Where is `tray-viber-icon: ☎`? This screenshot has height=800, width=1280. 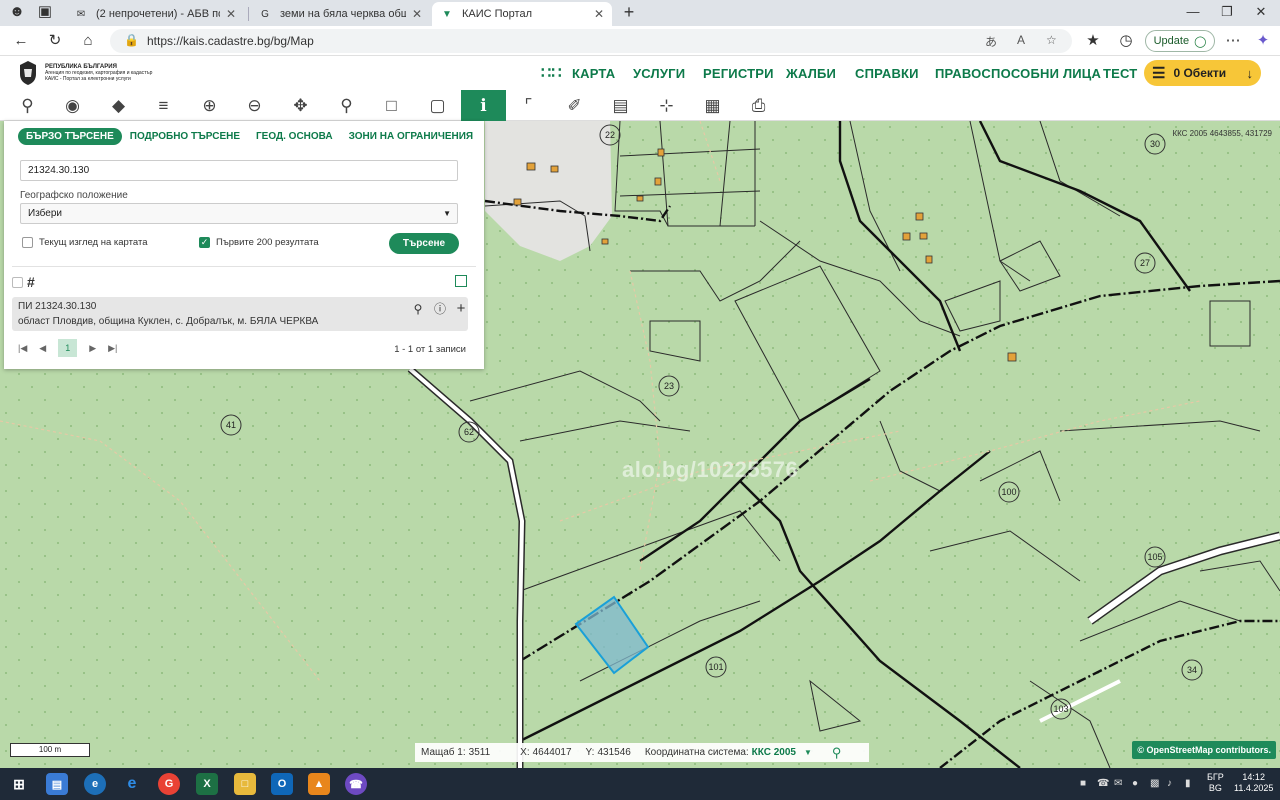
tray-viber-icon: ☎ is located at coordinates (1103, 783).